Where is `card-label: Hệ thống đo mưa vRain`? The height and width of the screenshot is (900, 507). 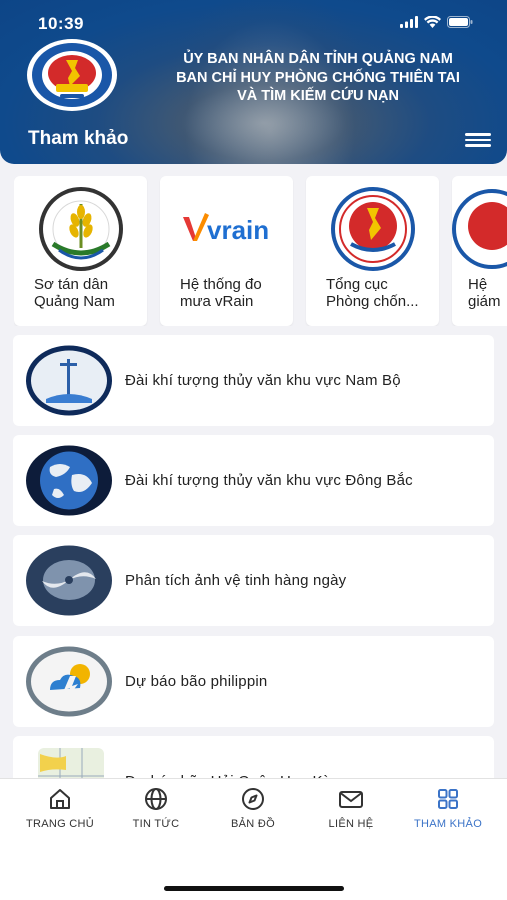 card-label: Hệ thống đo mưa vRain is located at coordinates (221, 293).